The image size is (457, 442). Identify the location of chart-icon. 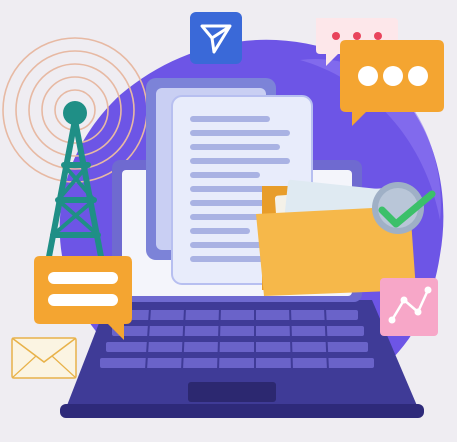
(409, 307).